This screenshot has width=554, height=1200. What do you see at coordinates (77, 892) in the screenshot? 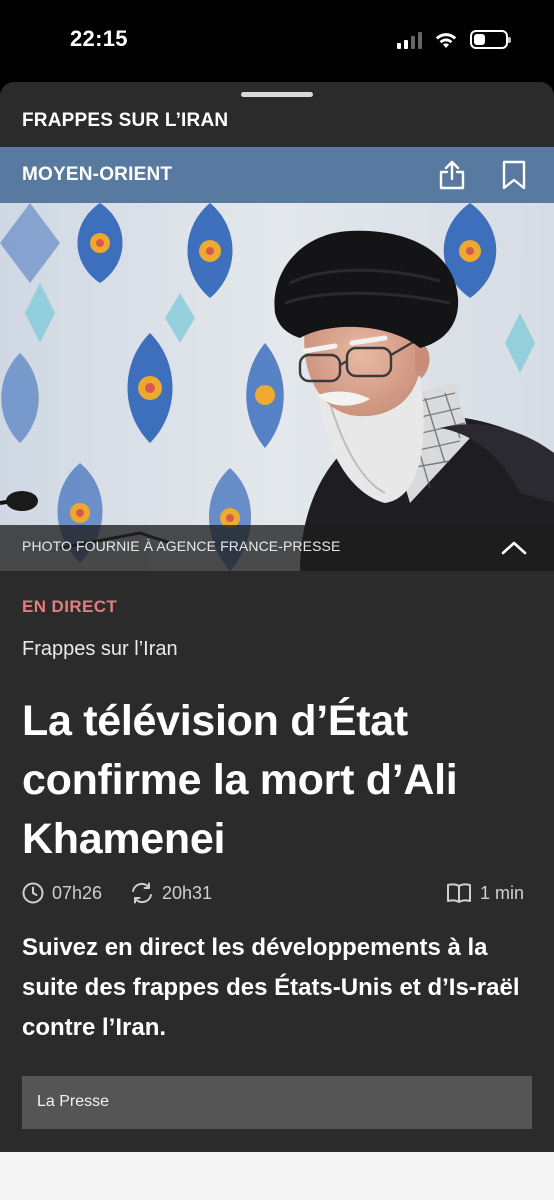
I see `published-time-value: 07h26` at bounding box center [77, 892].